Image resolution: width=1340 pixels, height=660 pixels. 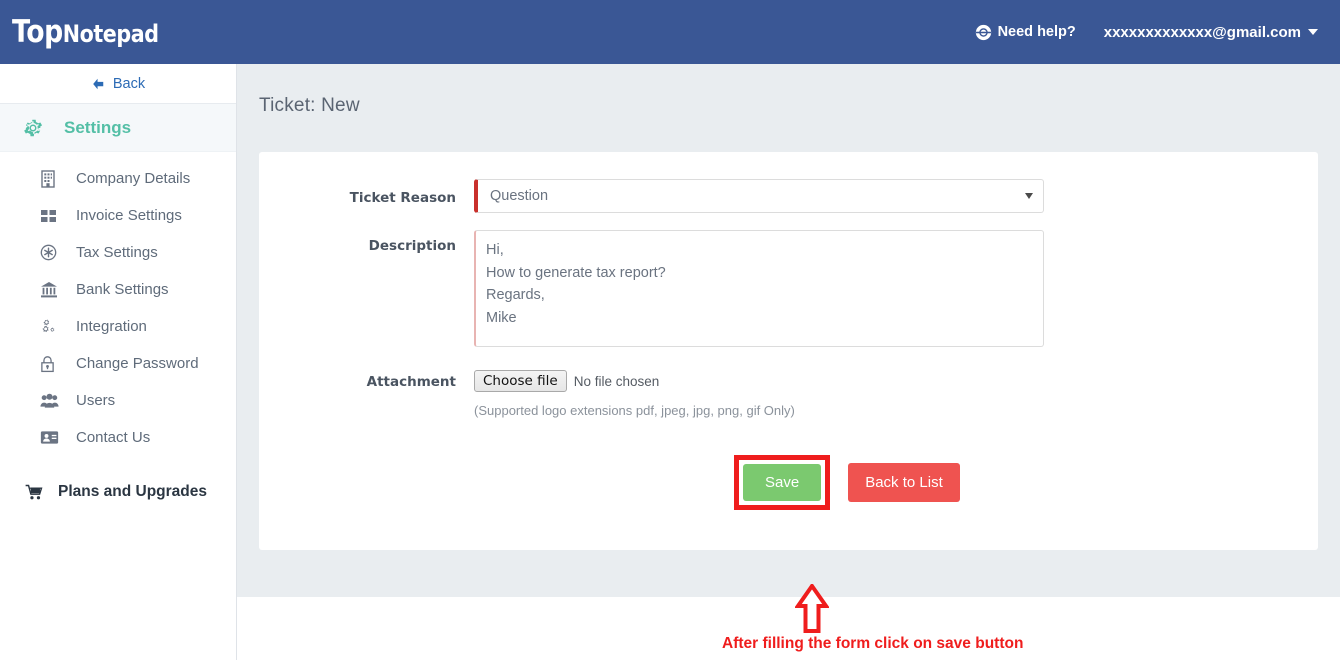 I want to click on sidebar-item-label: Bank Settings, so click(x=122, y=289).